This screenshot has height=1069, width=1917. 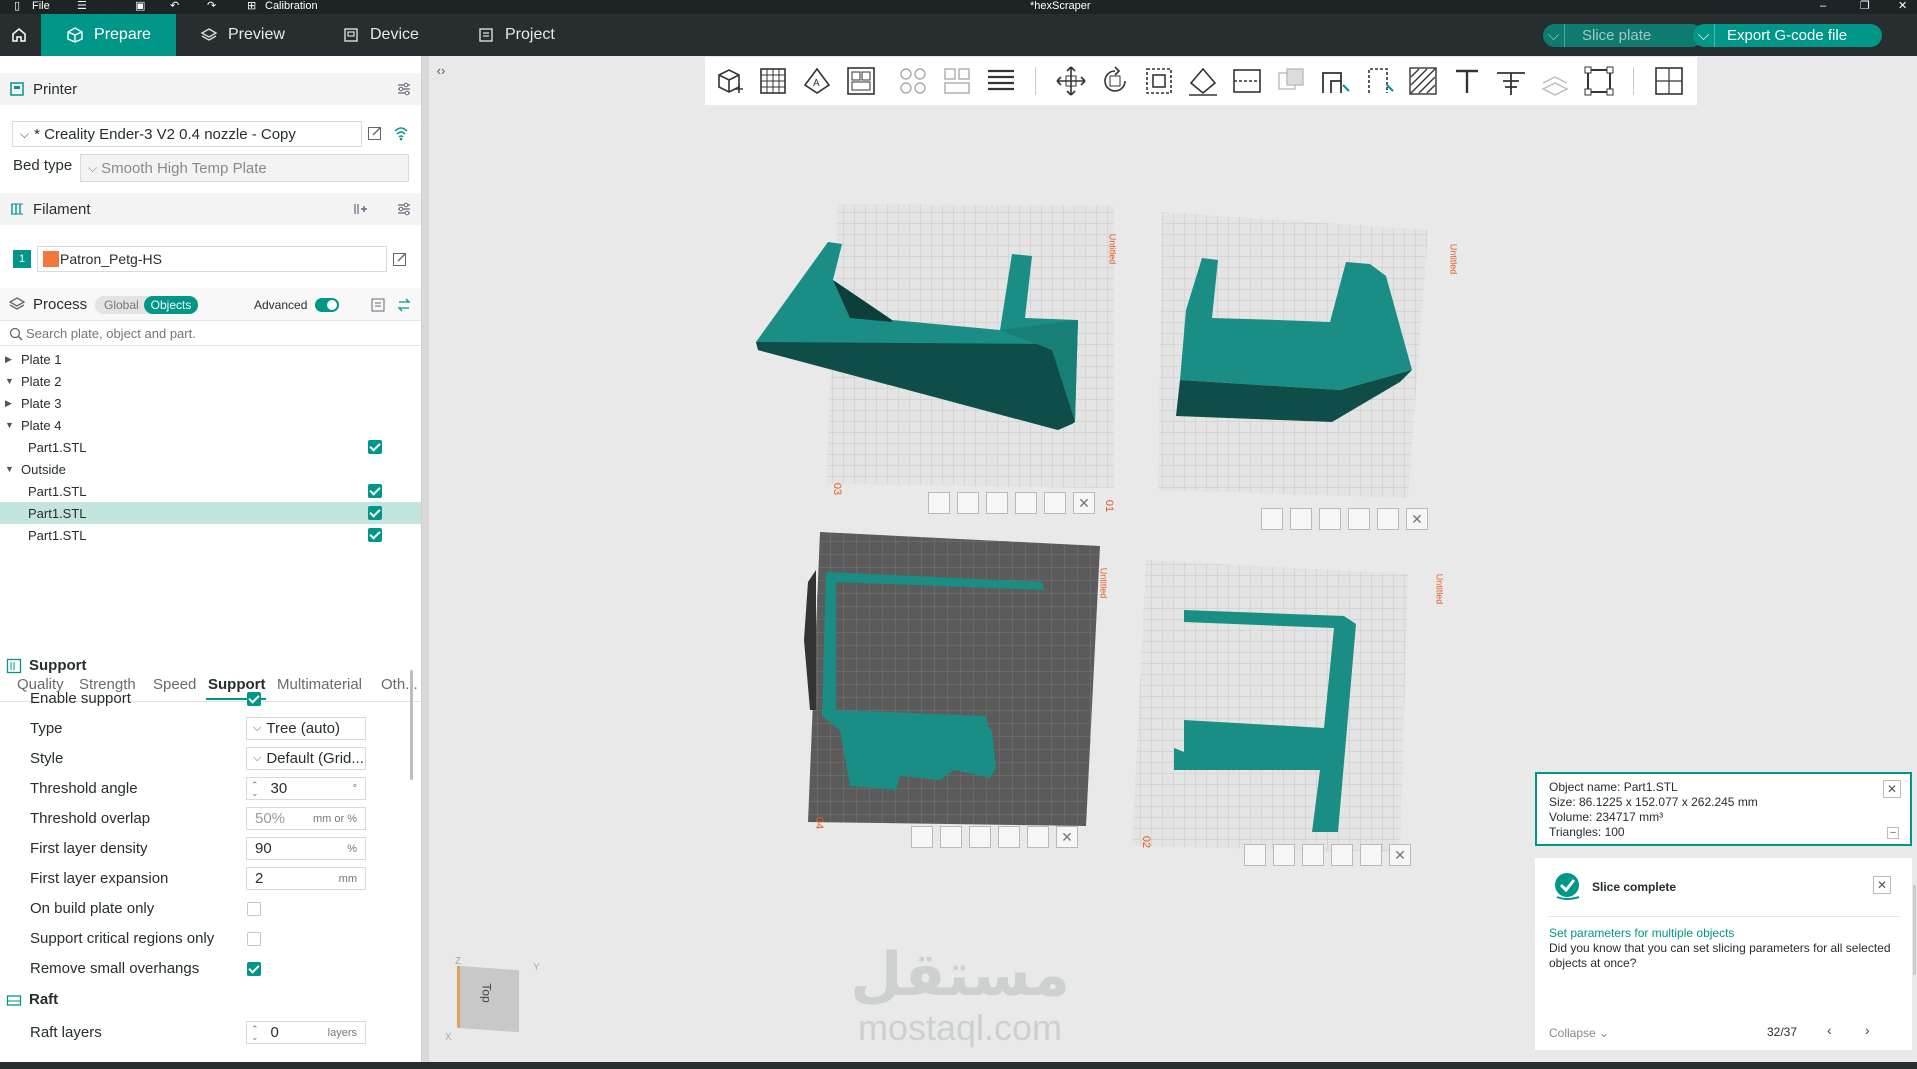 What do you see at coordinates (319, 684) in the screenshot?
I see `tab-multimaterial: Multimaterial` at bounding box center [319, 684].